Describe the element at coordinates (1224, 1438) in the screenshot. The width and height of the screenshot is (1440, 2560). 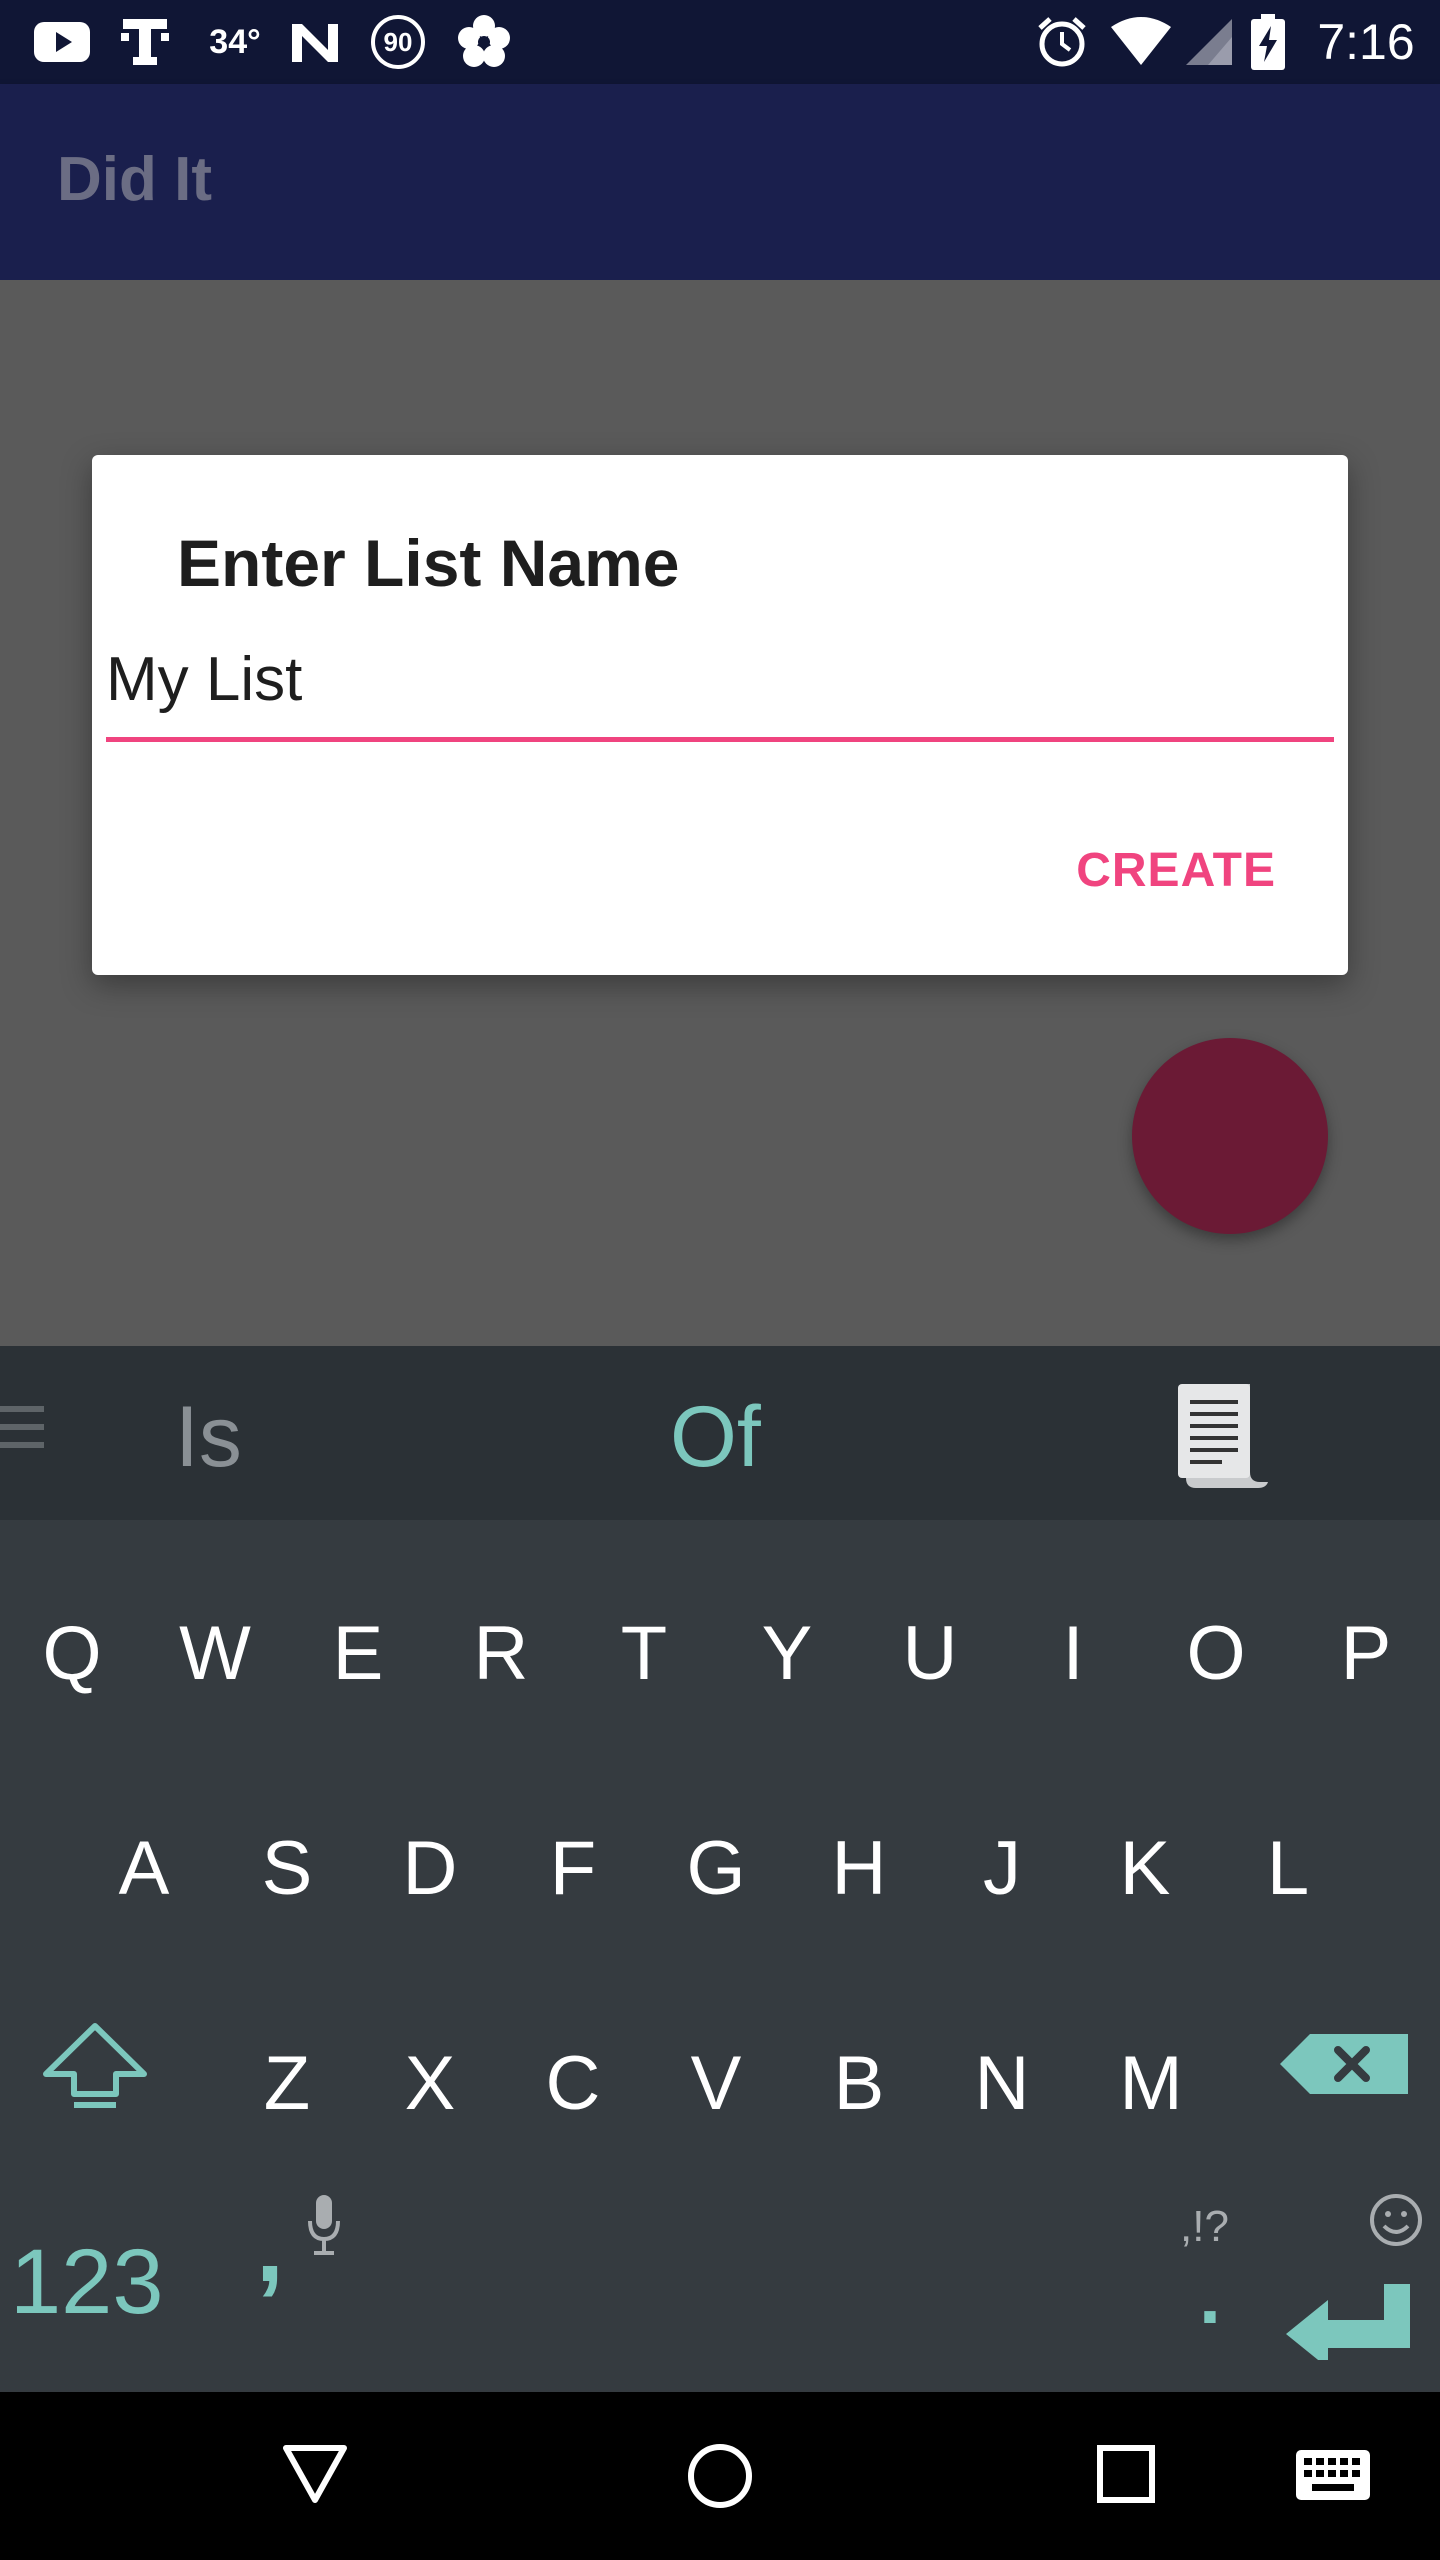
I see `clipboard-icon` at that location.